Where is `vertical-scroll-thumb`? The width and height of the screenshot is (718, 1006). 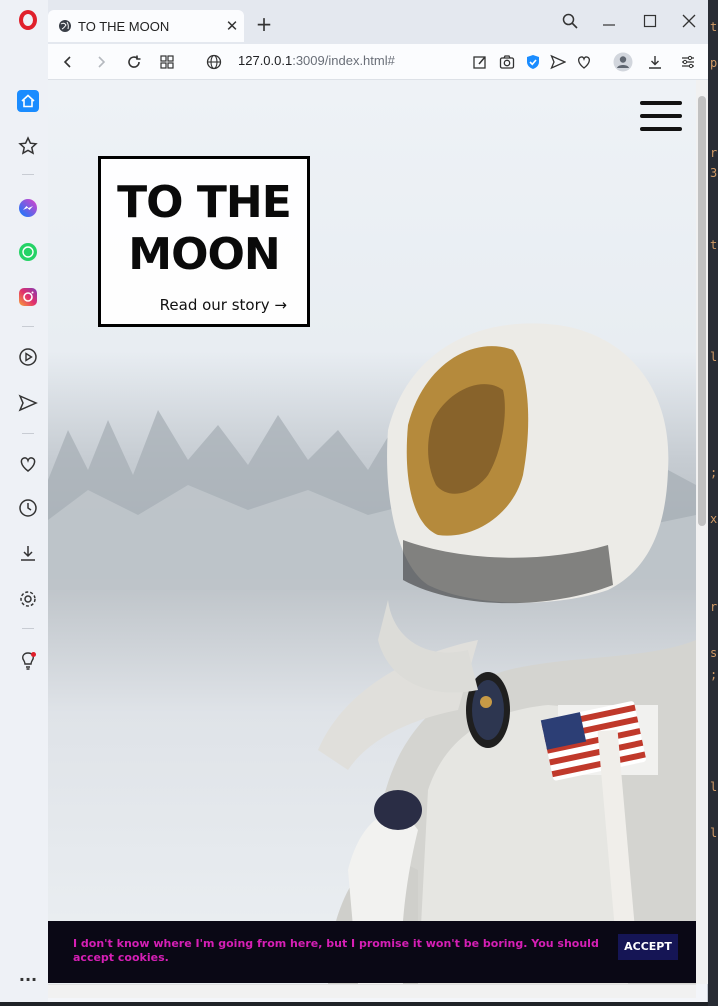 vertical-scroll-thumb is located at coordinates (702, 311).